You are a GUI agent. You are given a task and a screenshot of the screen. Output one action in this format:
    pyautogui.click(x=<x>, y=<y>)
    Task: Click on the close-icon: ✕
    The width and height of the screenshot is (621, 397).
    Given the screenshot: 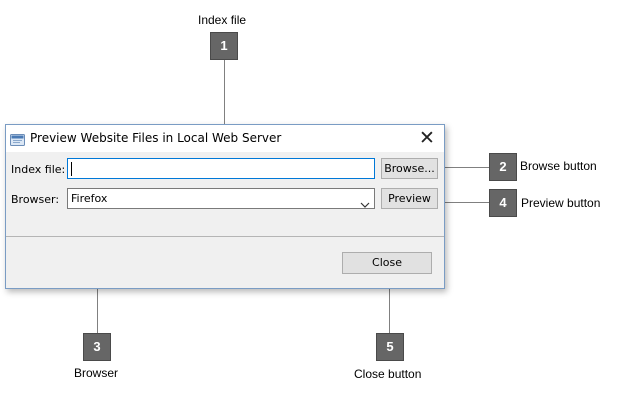 What is the action you would take?
    pyautogui.click(x=427, y=138)
    